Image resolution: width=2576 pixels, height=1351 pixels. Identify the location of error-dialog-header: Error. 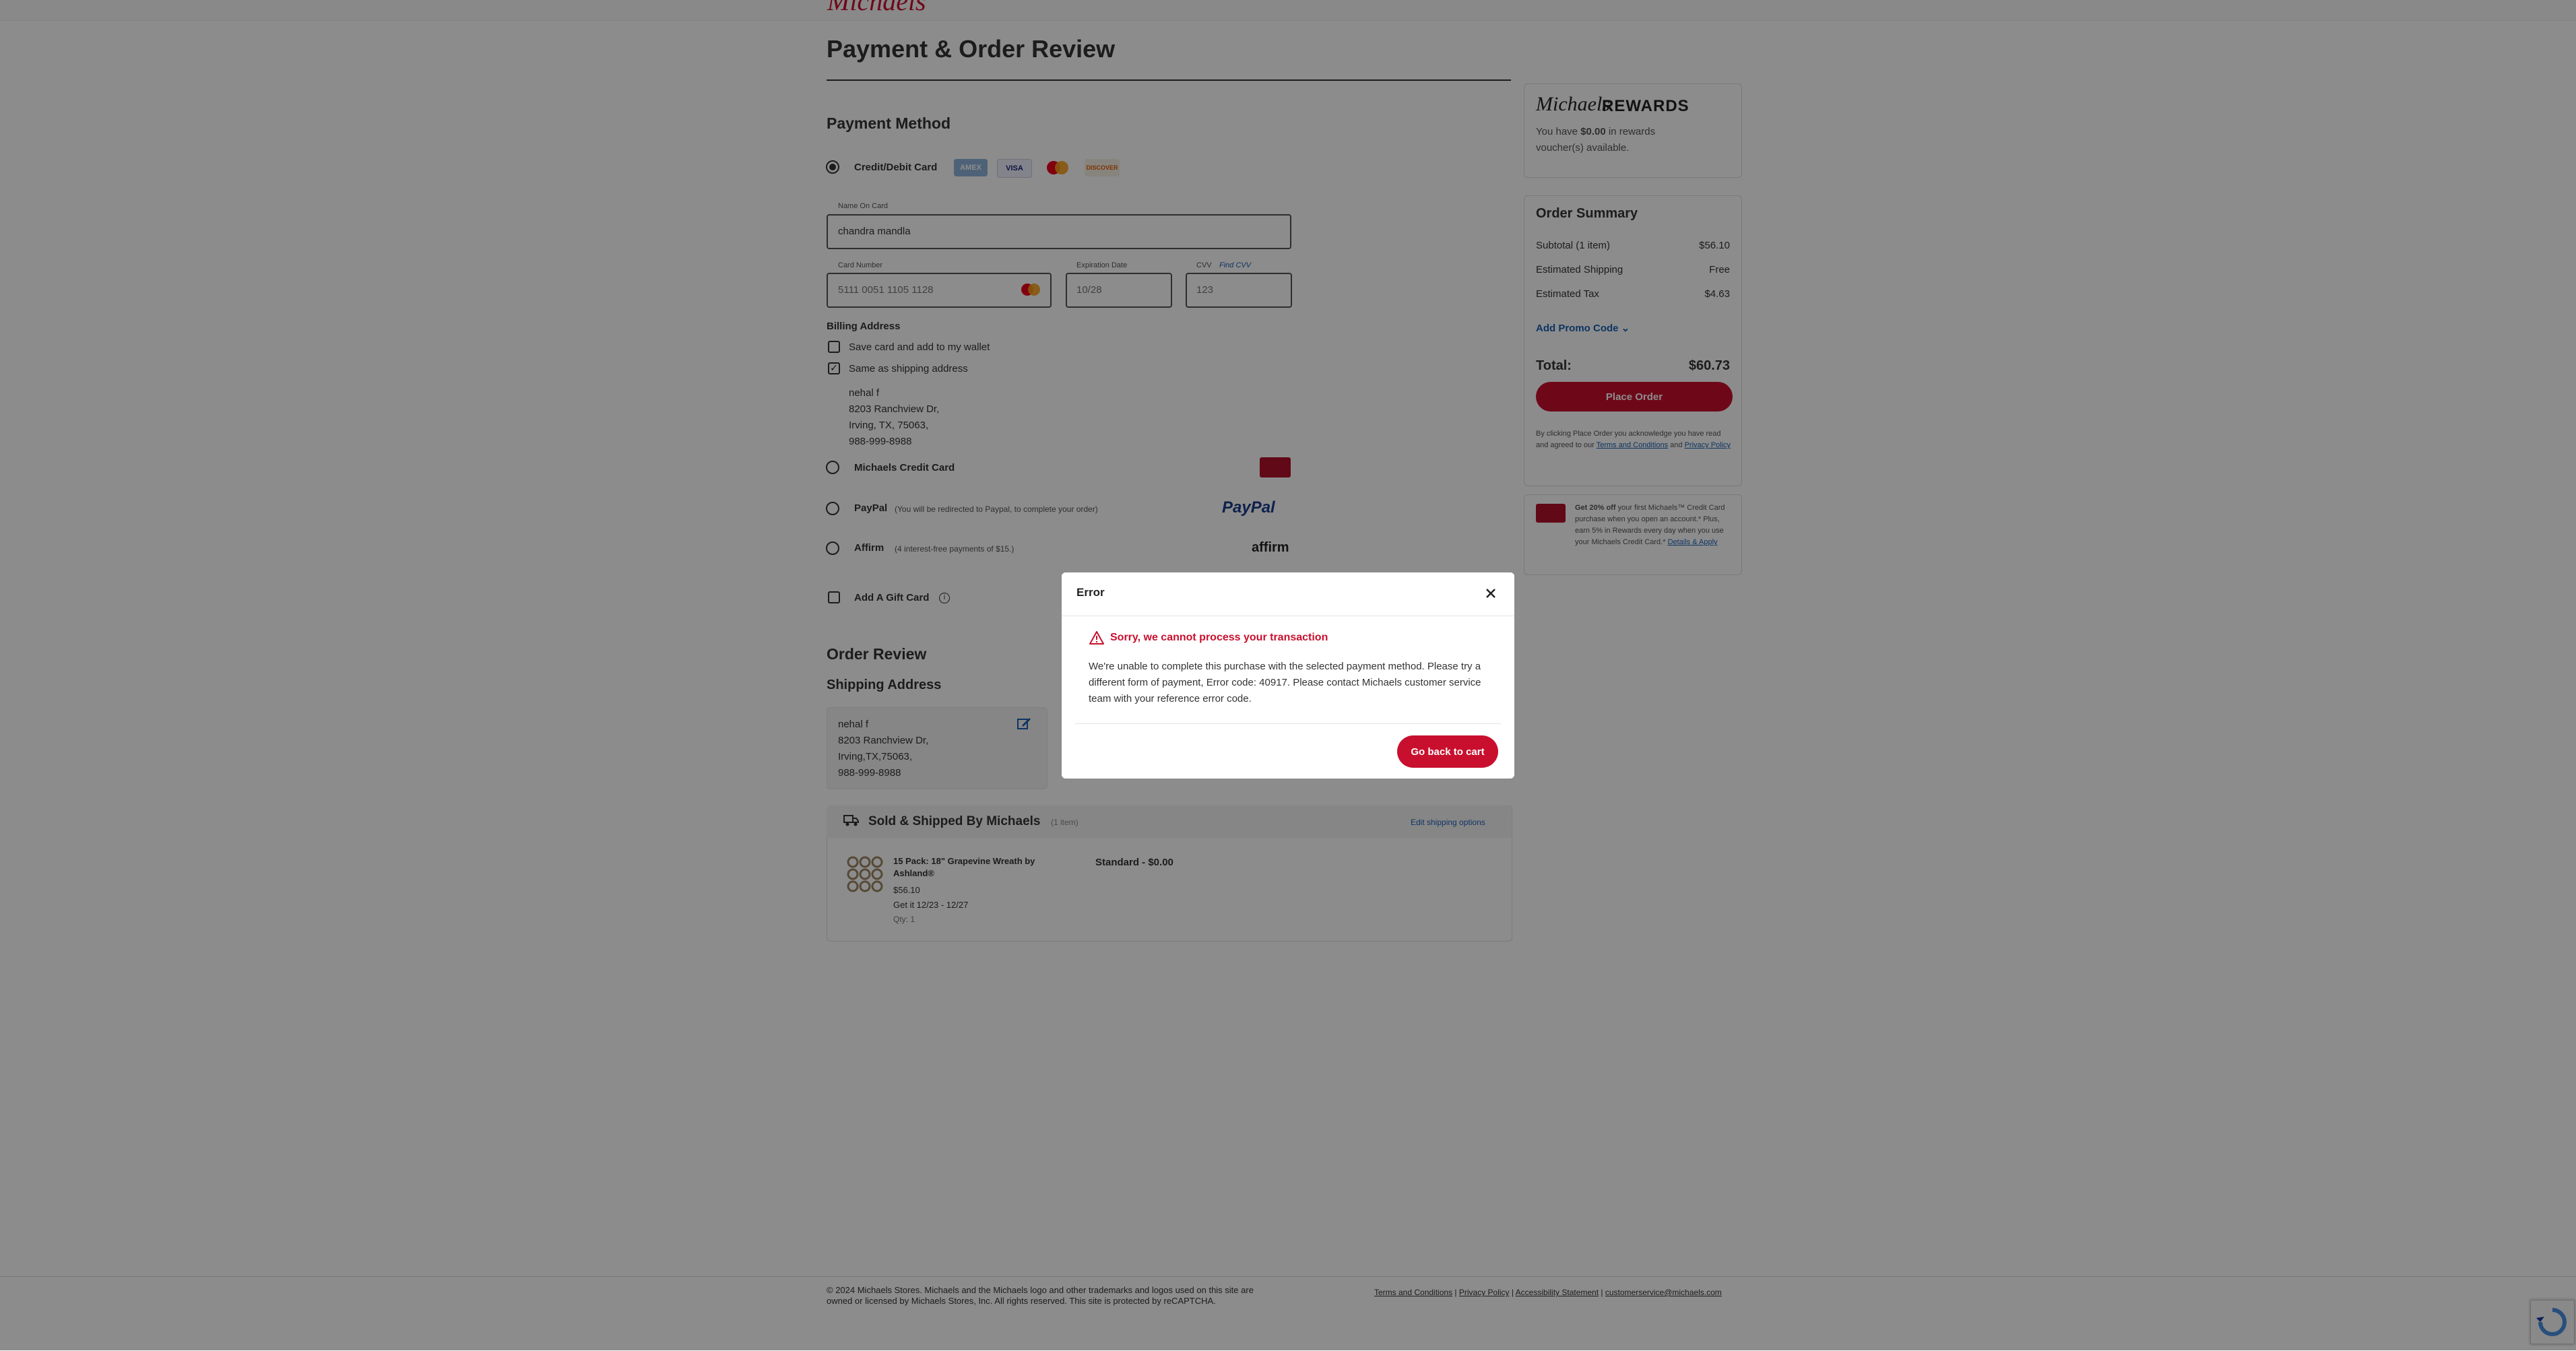
(1288, 594).